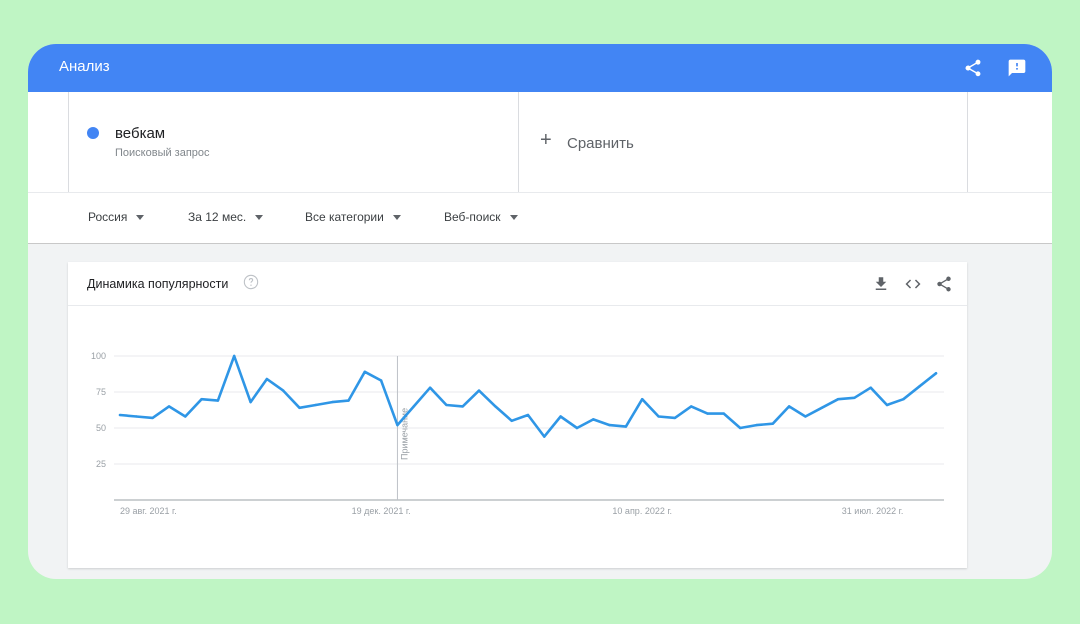 Image resolution: width=1080 pixels, height=624 pixels. I want to click on card-header: Динамика популярности, so click(517, 284).